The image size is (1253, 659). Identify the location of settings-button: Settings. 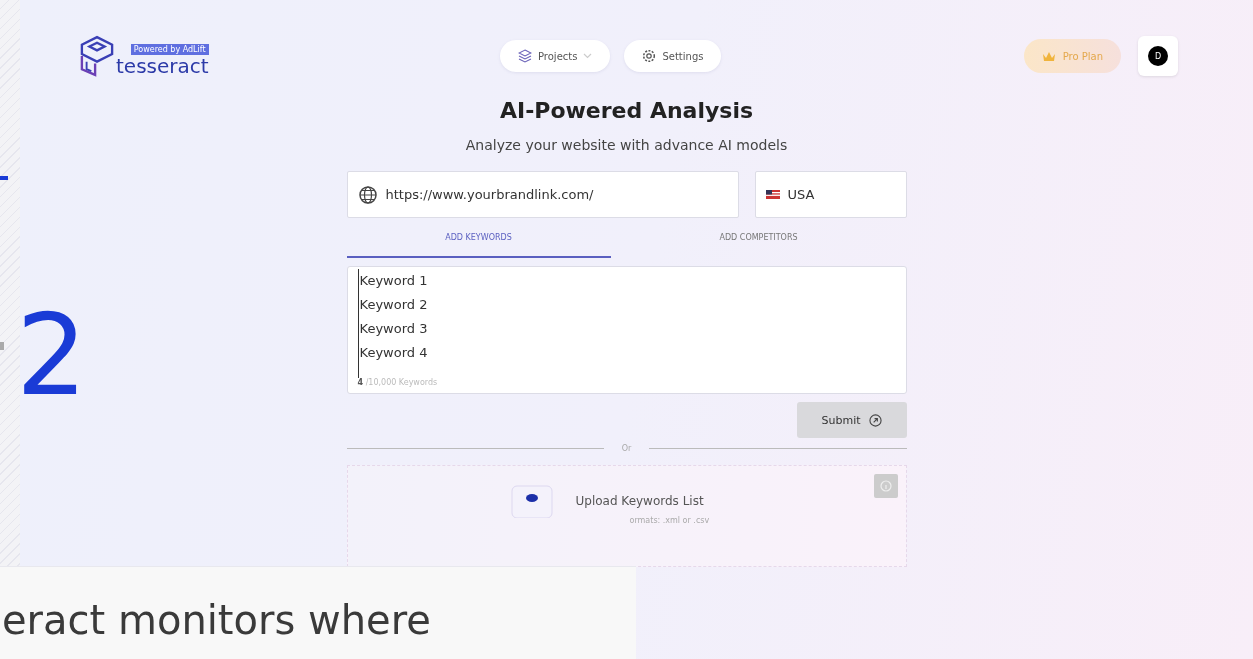
(673, 56).